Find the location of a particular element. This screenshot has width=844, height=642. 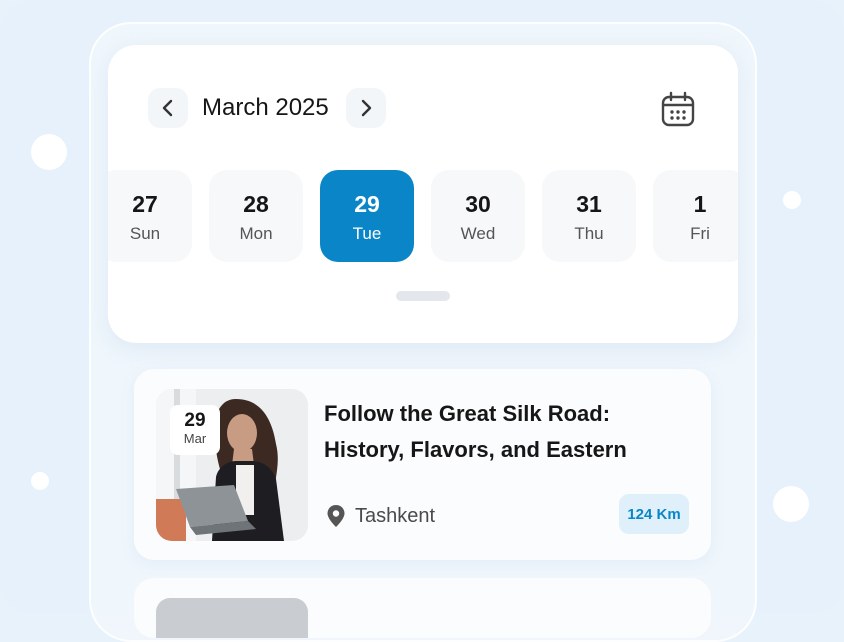

day-number: 28 is located at coordinates (256, 204).